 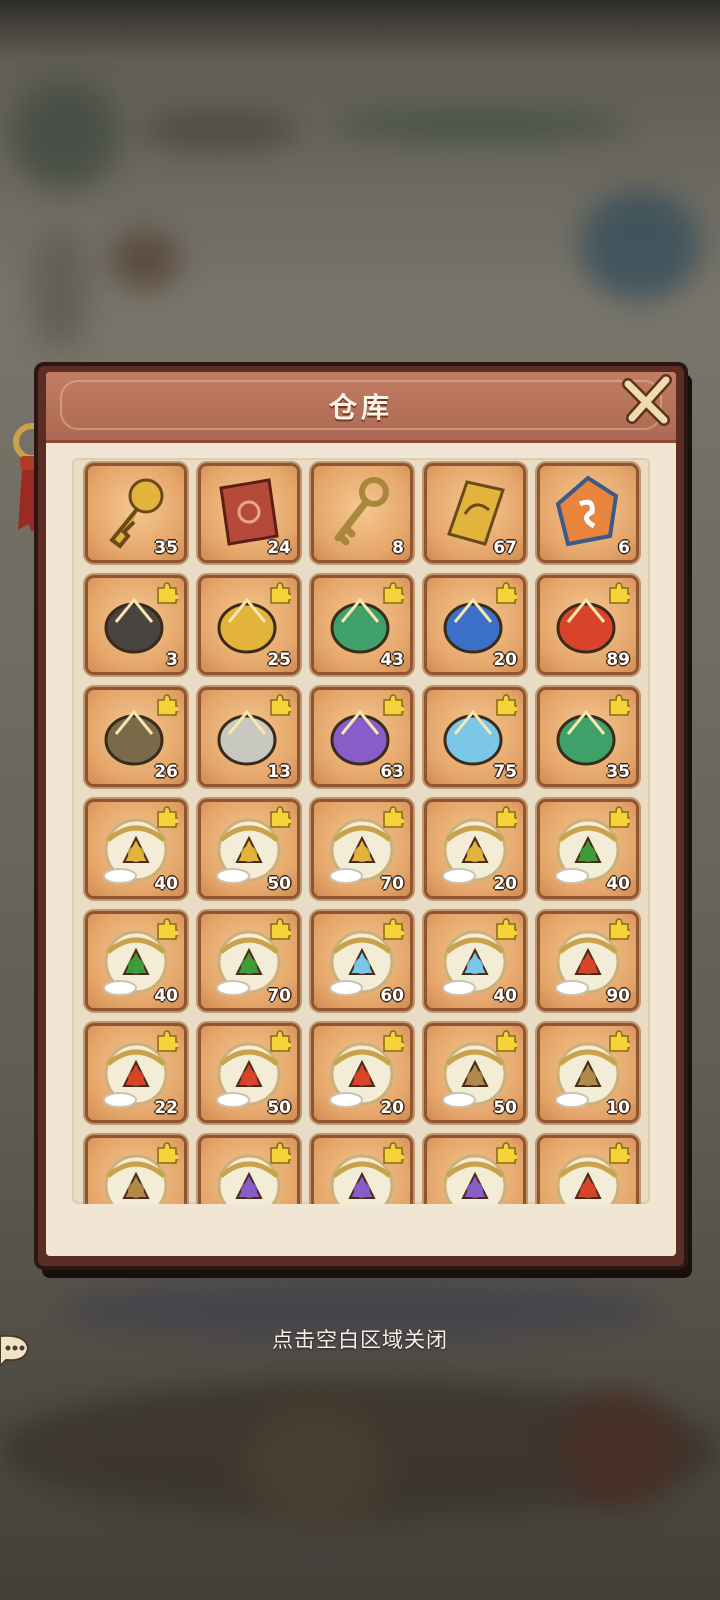 I want to click on item-count: 43, so click(x=392, y=660).